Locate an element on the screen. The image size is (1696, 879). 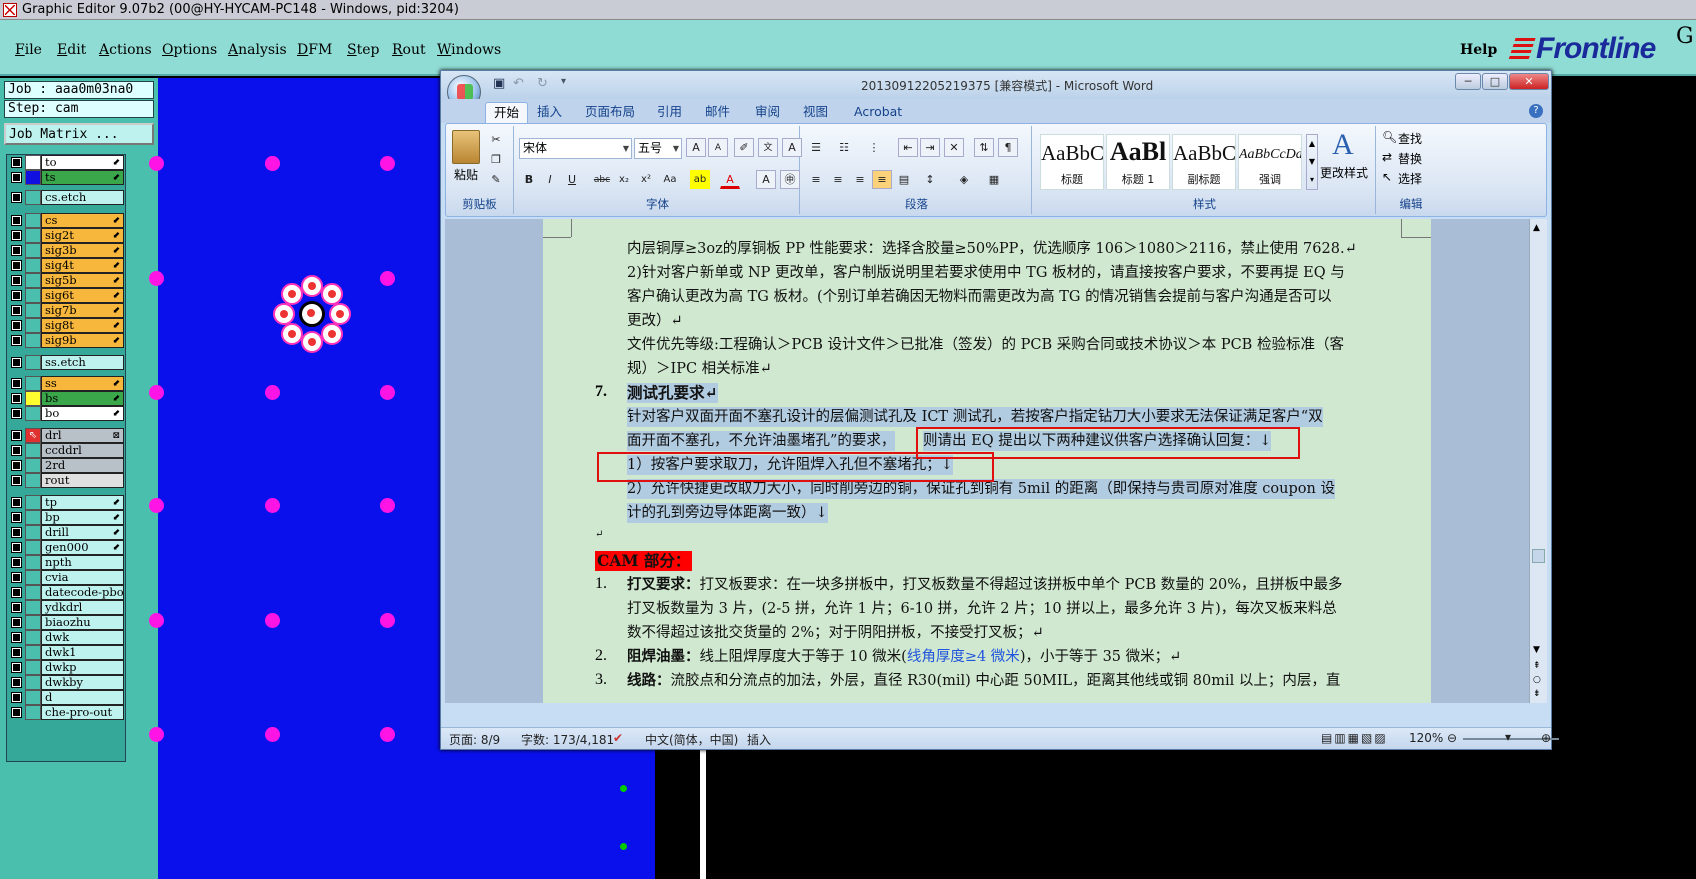
layer-name: tp ⬋ is located at coordinates (82, 502).